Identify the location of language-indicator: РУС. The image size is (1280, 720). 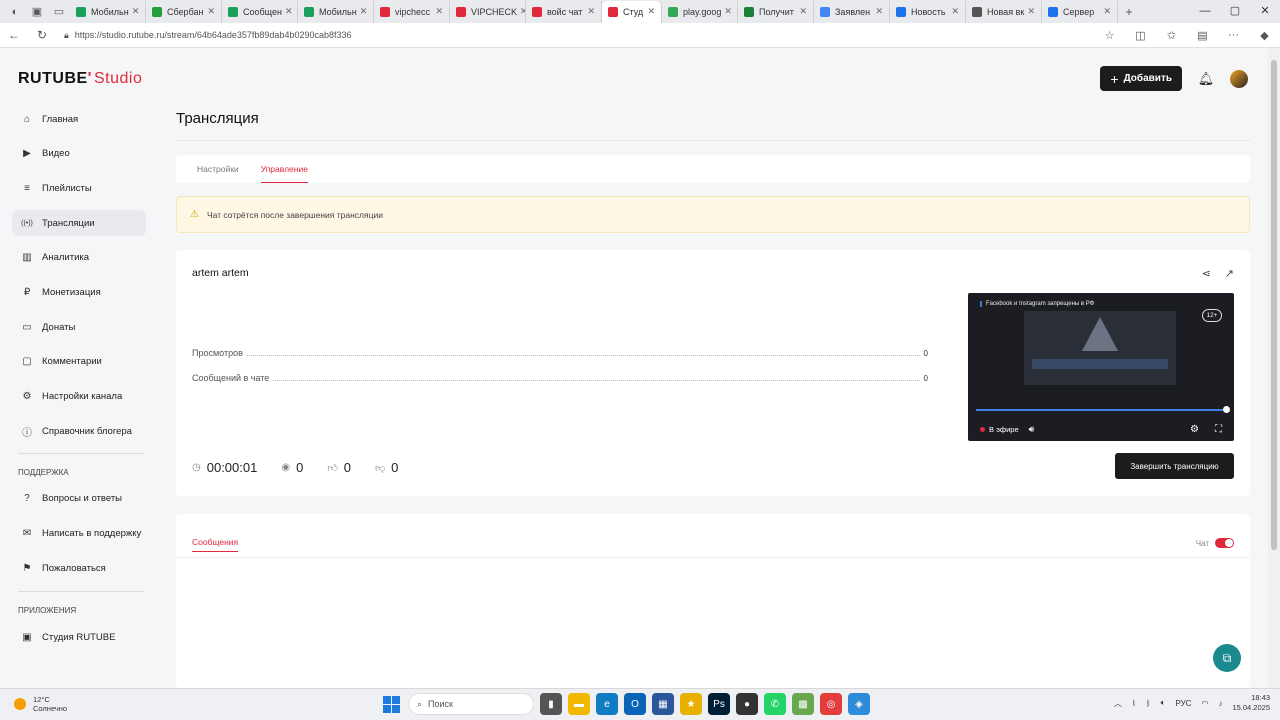
(1183, 703).